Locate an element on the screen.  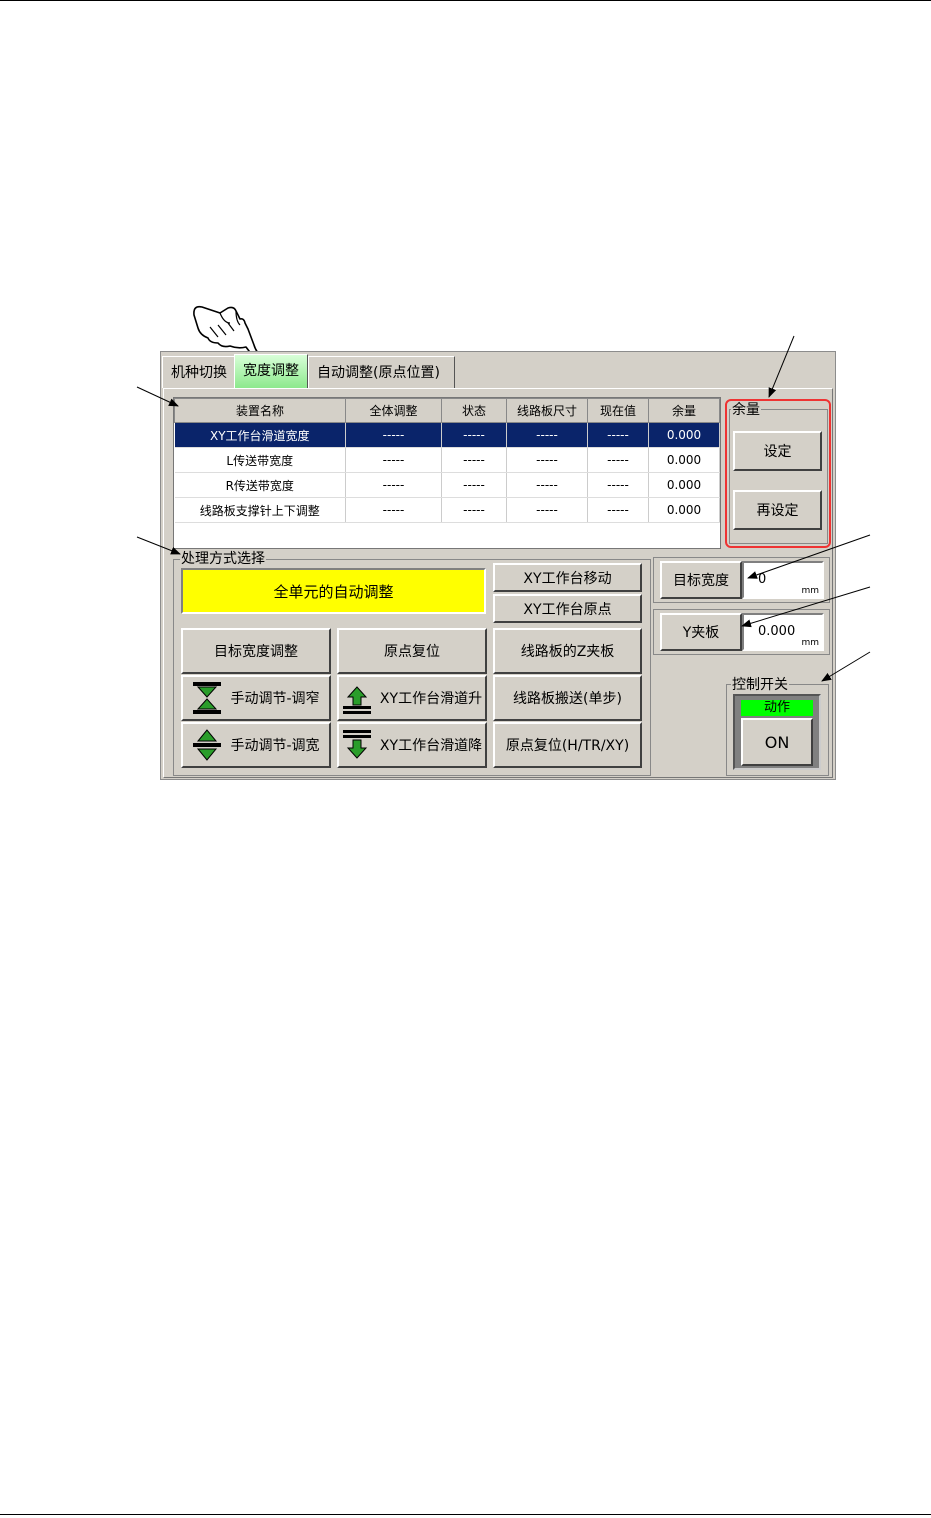
callout-margin is located at coordinates (781, 366).